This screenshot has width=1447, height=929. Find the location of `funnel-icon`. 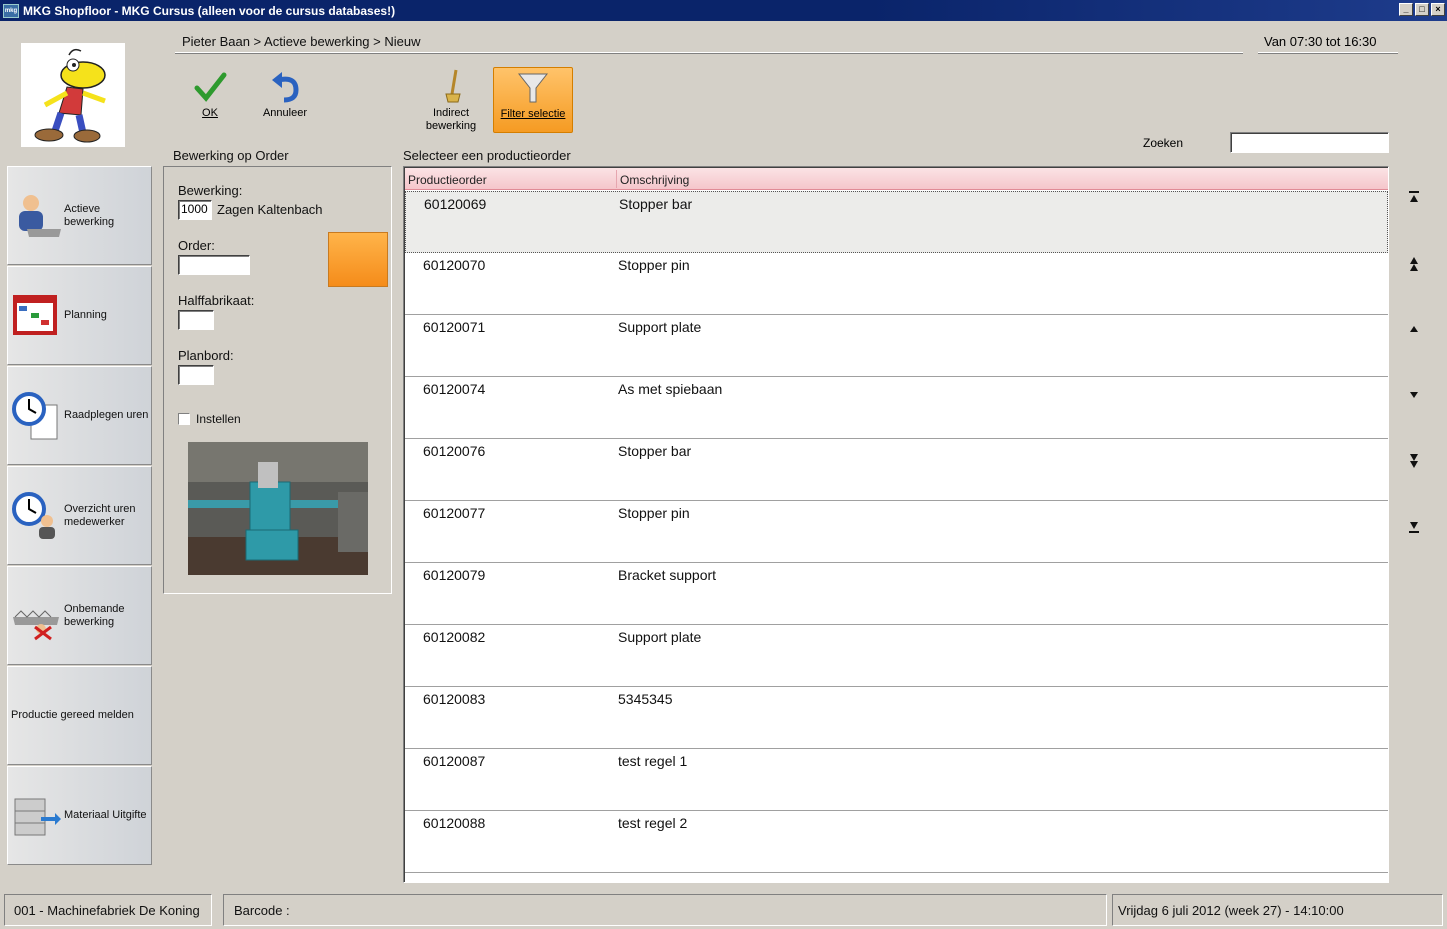

funnel-icon is located at coordinates (533, 88).